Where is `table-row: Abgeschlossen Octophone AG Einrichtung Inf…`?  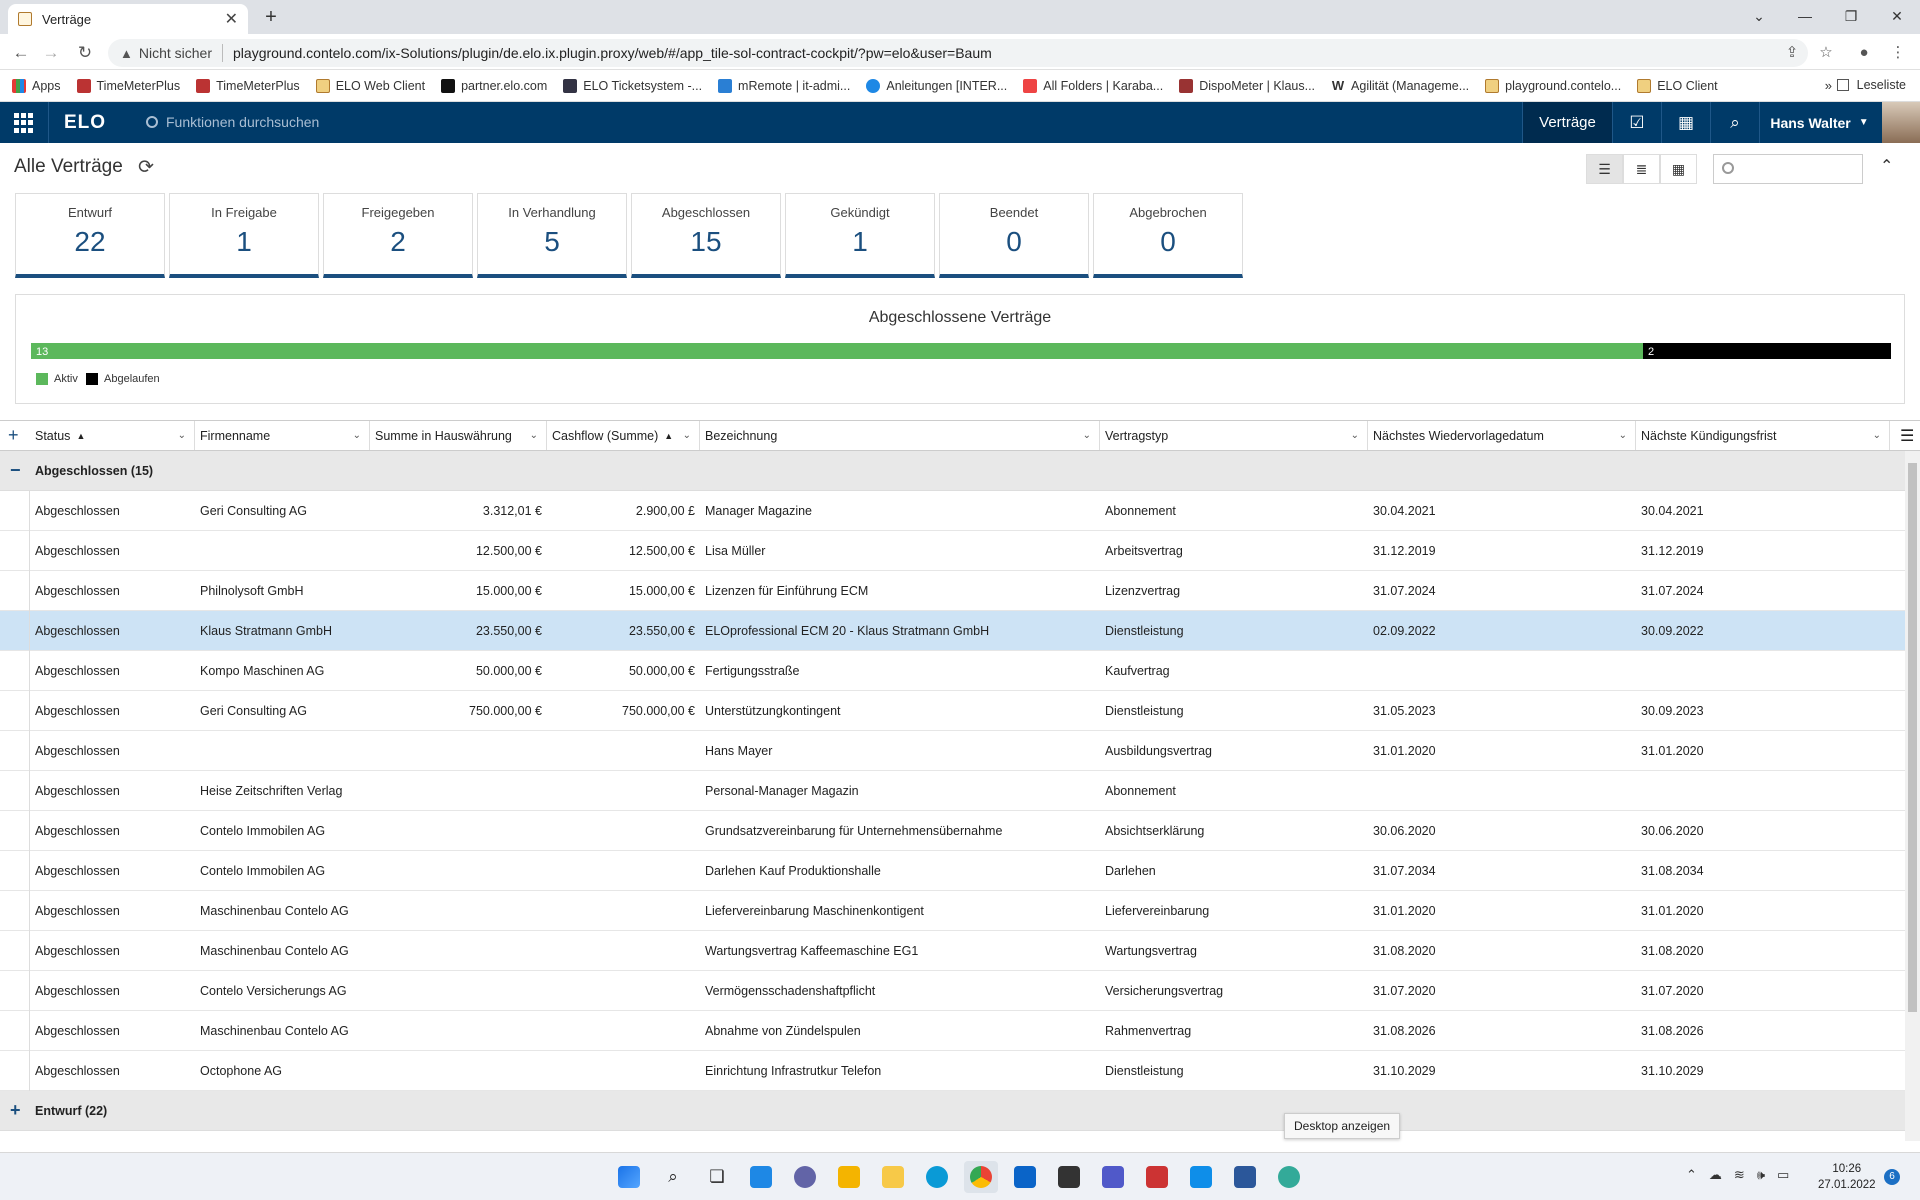
table-row: Abgeschlossen Octophone AG Einrichtung Inf… is located at coordinates (952, 1071).